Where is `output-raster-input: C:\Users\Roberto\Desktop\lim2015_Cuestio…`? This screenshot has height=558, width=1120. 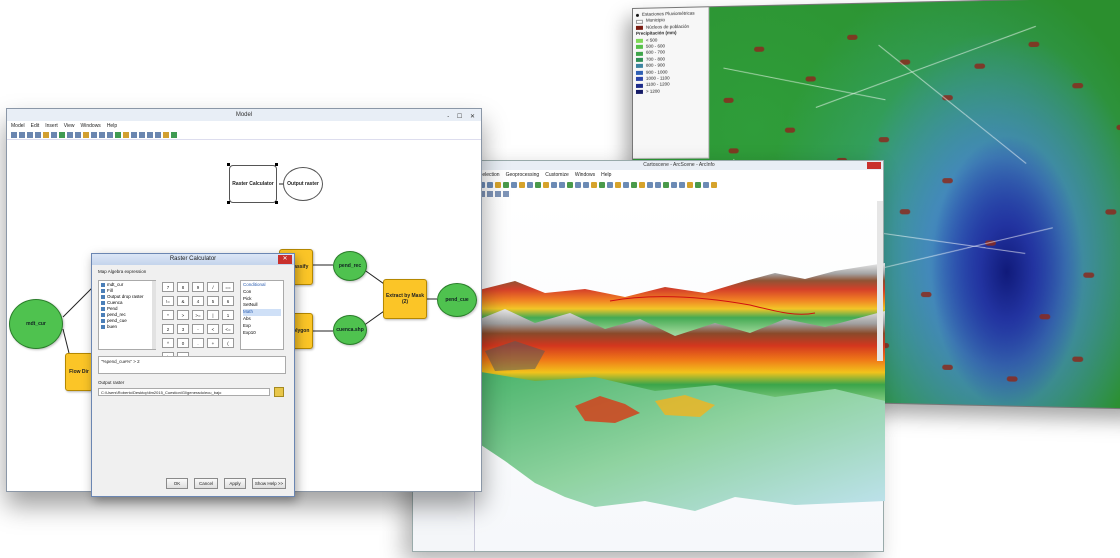
output-raster-input: C:\Users\Roberto\Desktop\lim2015_Cuestio… is located at coordinates (184, 392).